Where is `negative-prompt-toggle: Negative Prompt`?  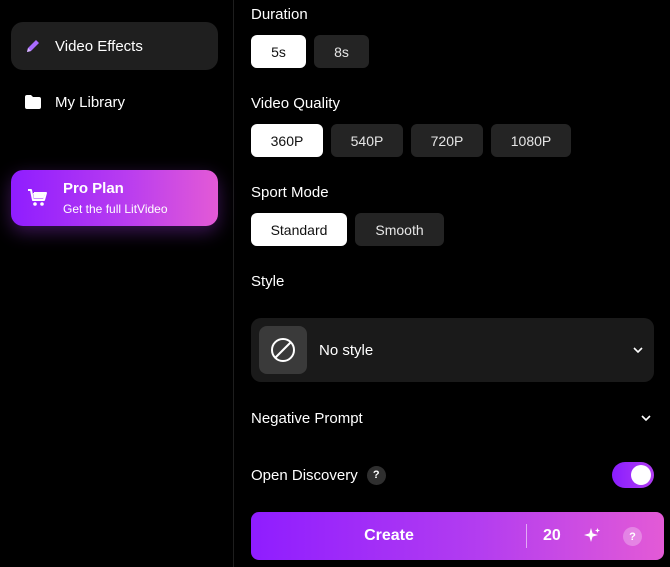
negative-prompt-toggle: Negative Prompt is located at coordinates (452, 418).